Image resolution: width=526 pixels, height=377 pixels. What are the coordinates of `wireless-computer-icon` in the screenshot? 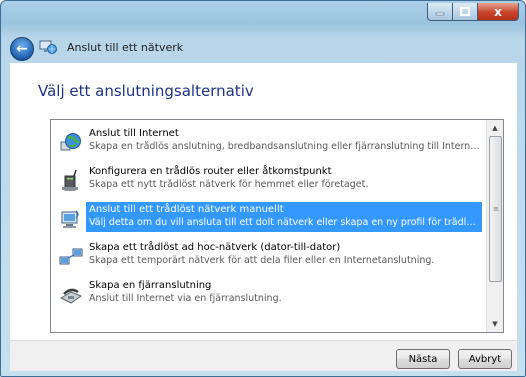 It's located at (70, 219).